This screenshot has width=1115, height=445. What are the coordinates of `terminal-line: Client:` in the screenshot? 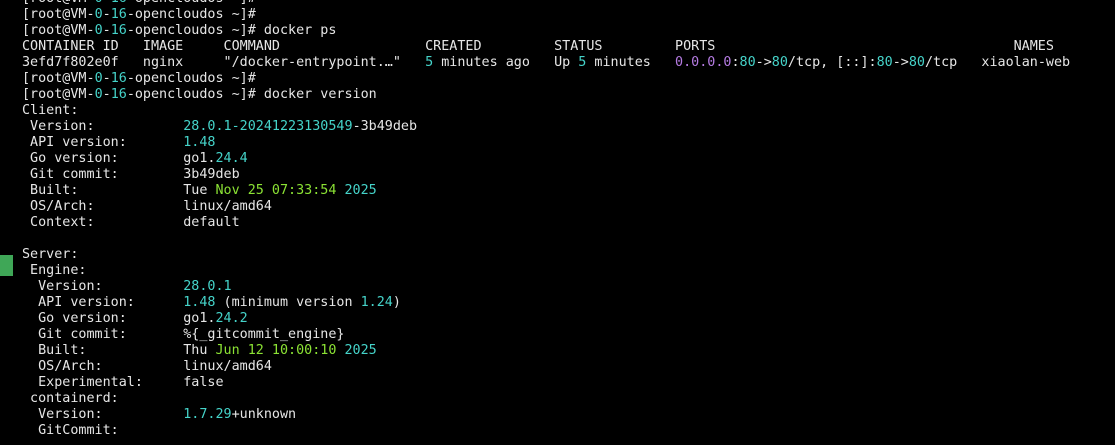 It's located at (568, 111).